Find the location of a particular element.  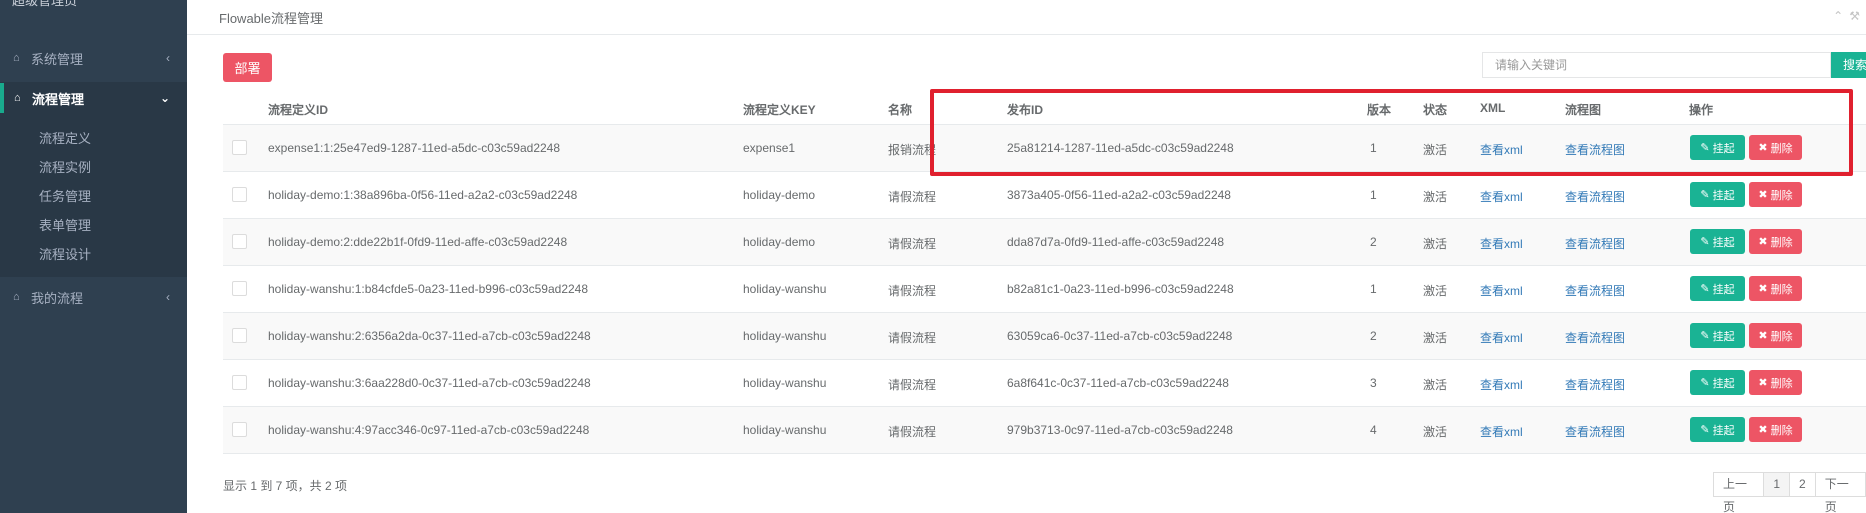

submenu-process-instance: 流程实例 is located at coordinates (65, 166).